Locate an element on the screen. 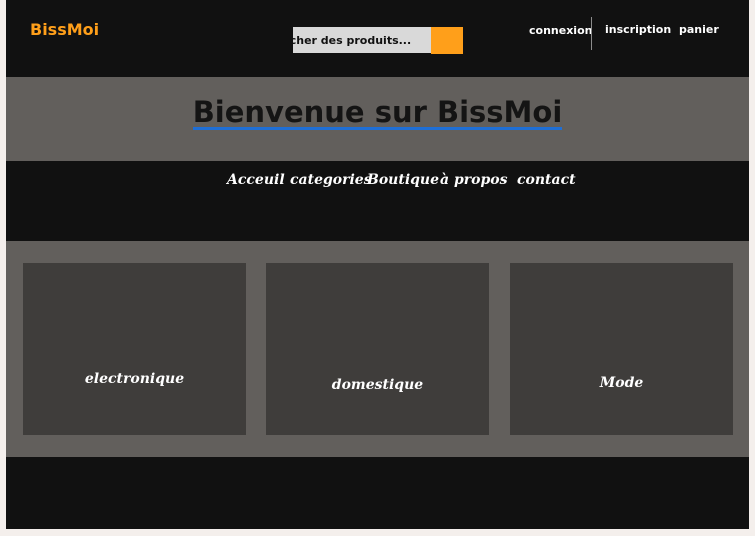 Image resolution: width=755 pixels, height=536 pixels. nav-item-categories: categories is located at coordinates (331, 180).